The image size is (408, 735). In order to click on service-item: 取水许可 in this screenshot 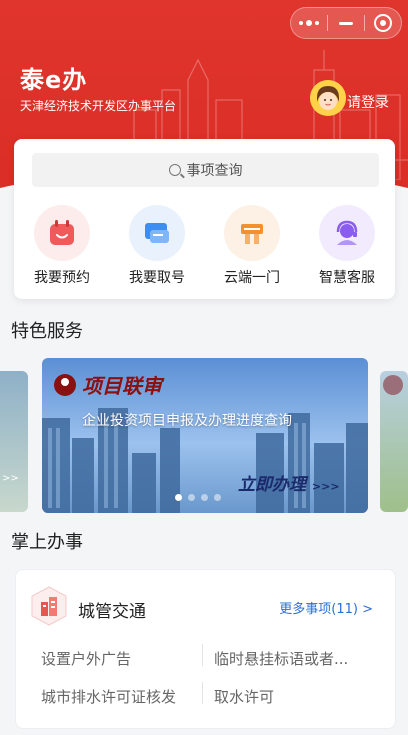, I will do `click(244, 696)`.